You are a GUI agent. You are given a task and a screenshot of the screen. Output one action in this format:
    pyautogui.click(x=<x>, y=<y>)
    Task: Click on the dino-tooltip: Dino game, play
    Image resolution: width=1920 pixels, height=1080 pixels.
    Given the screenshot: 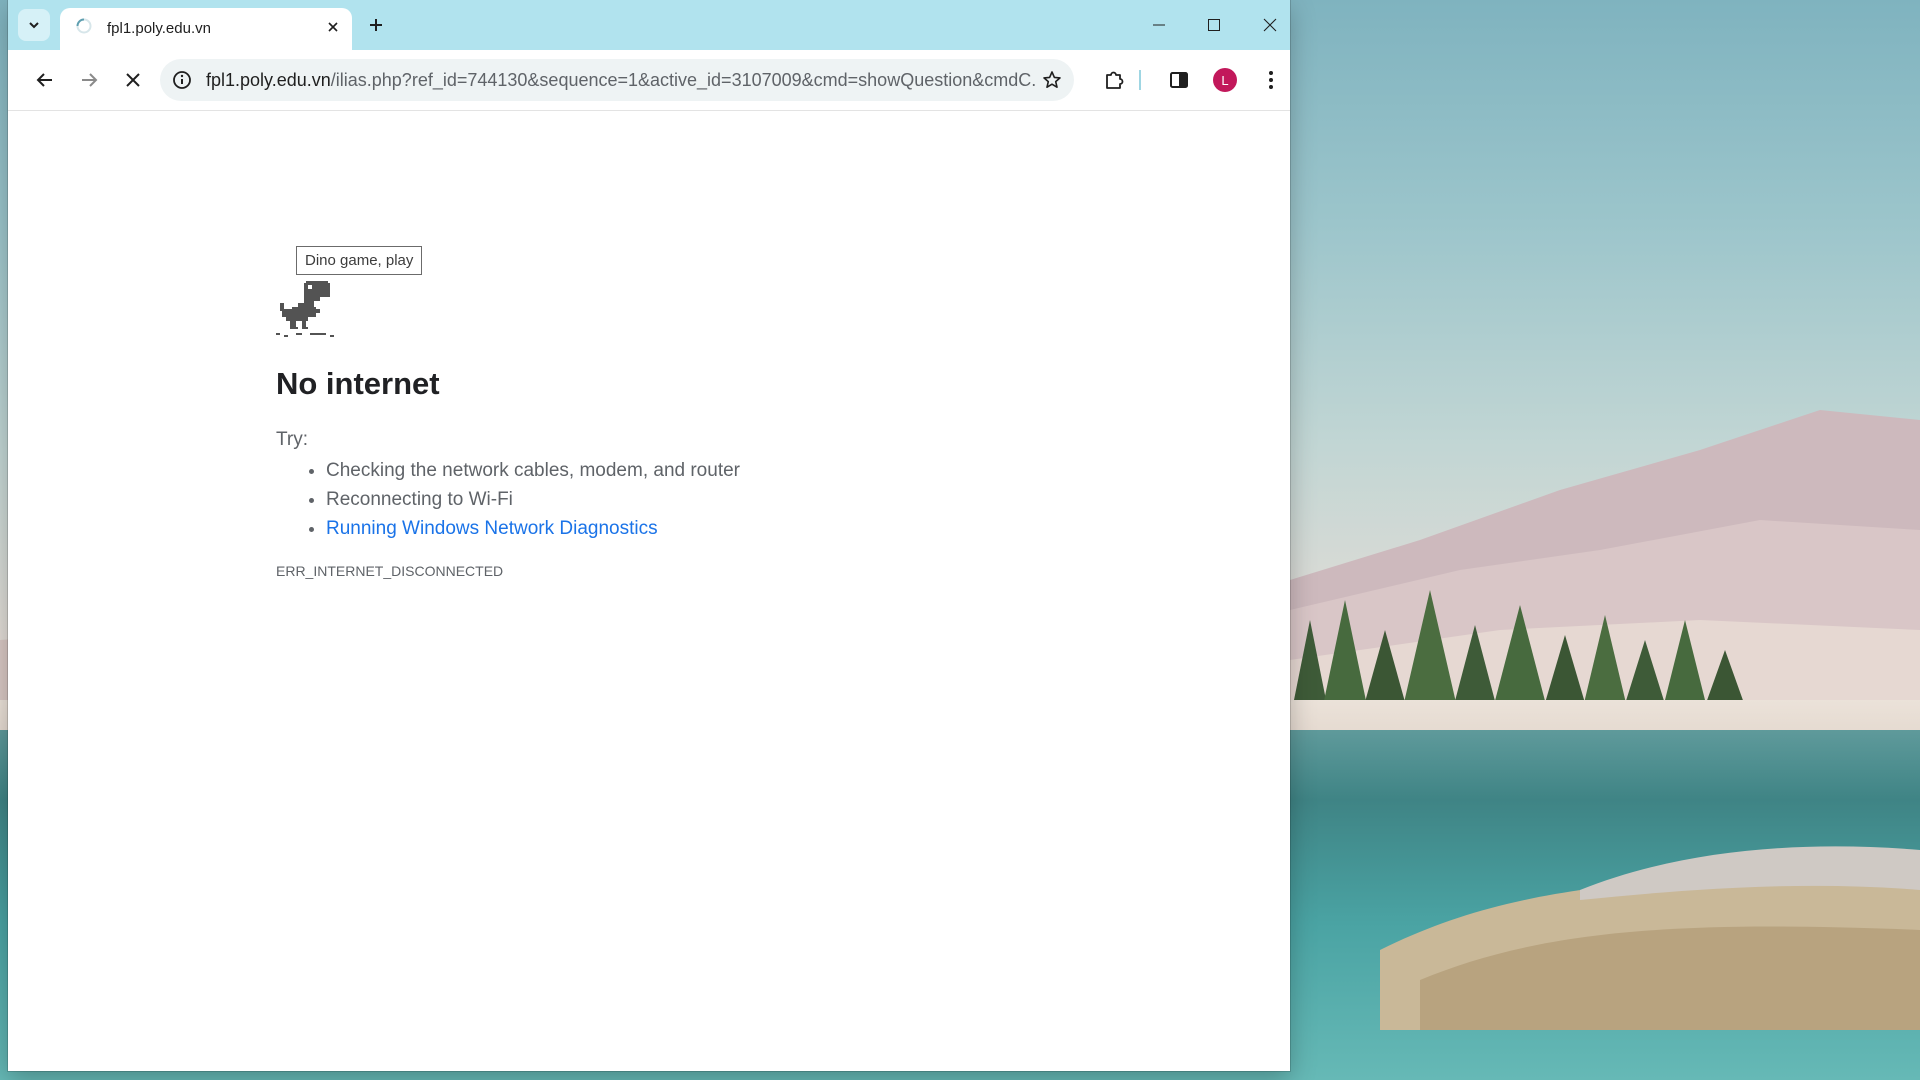 What is the action you would take?
    pyautogui.click(x=359, y=260)
    